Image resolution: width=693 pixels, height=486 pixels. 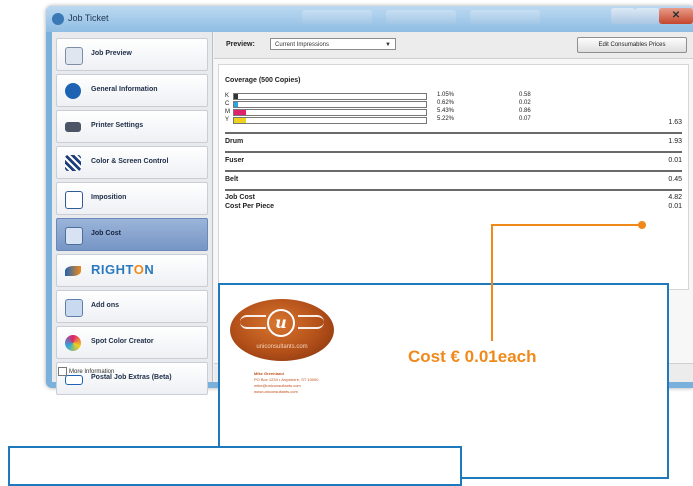 What do you see at coordinates (253, 322) in the screenshot?
I see `logo-wing-left` at bounding box center [253, 322].